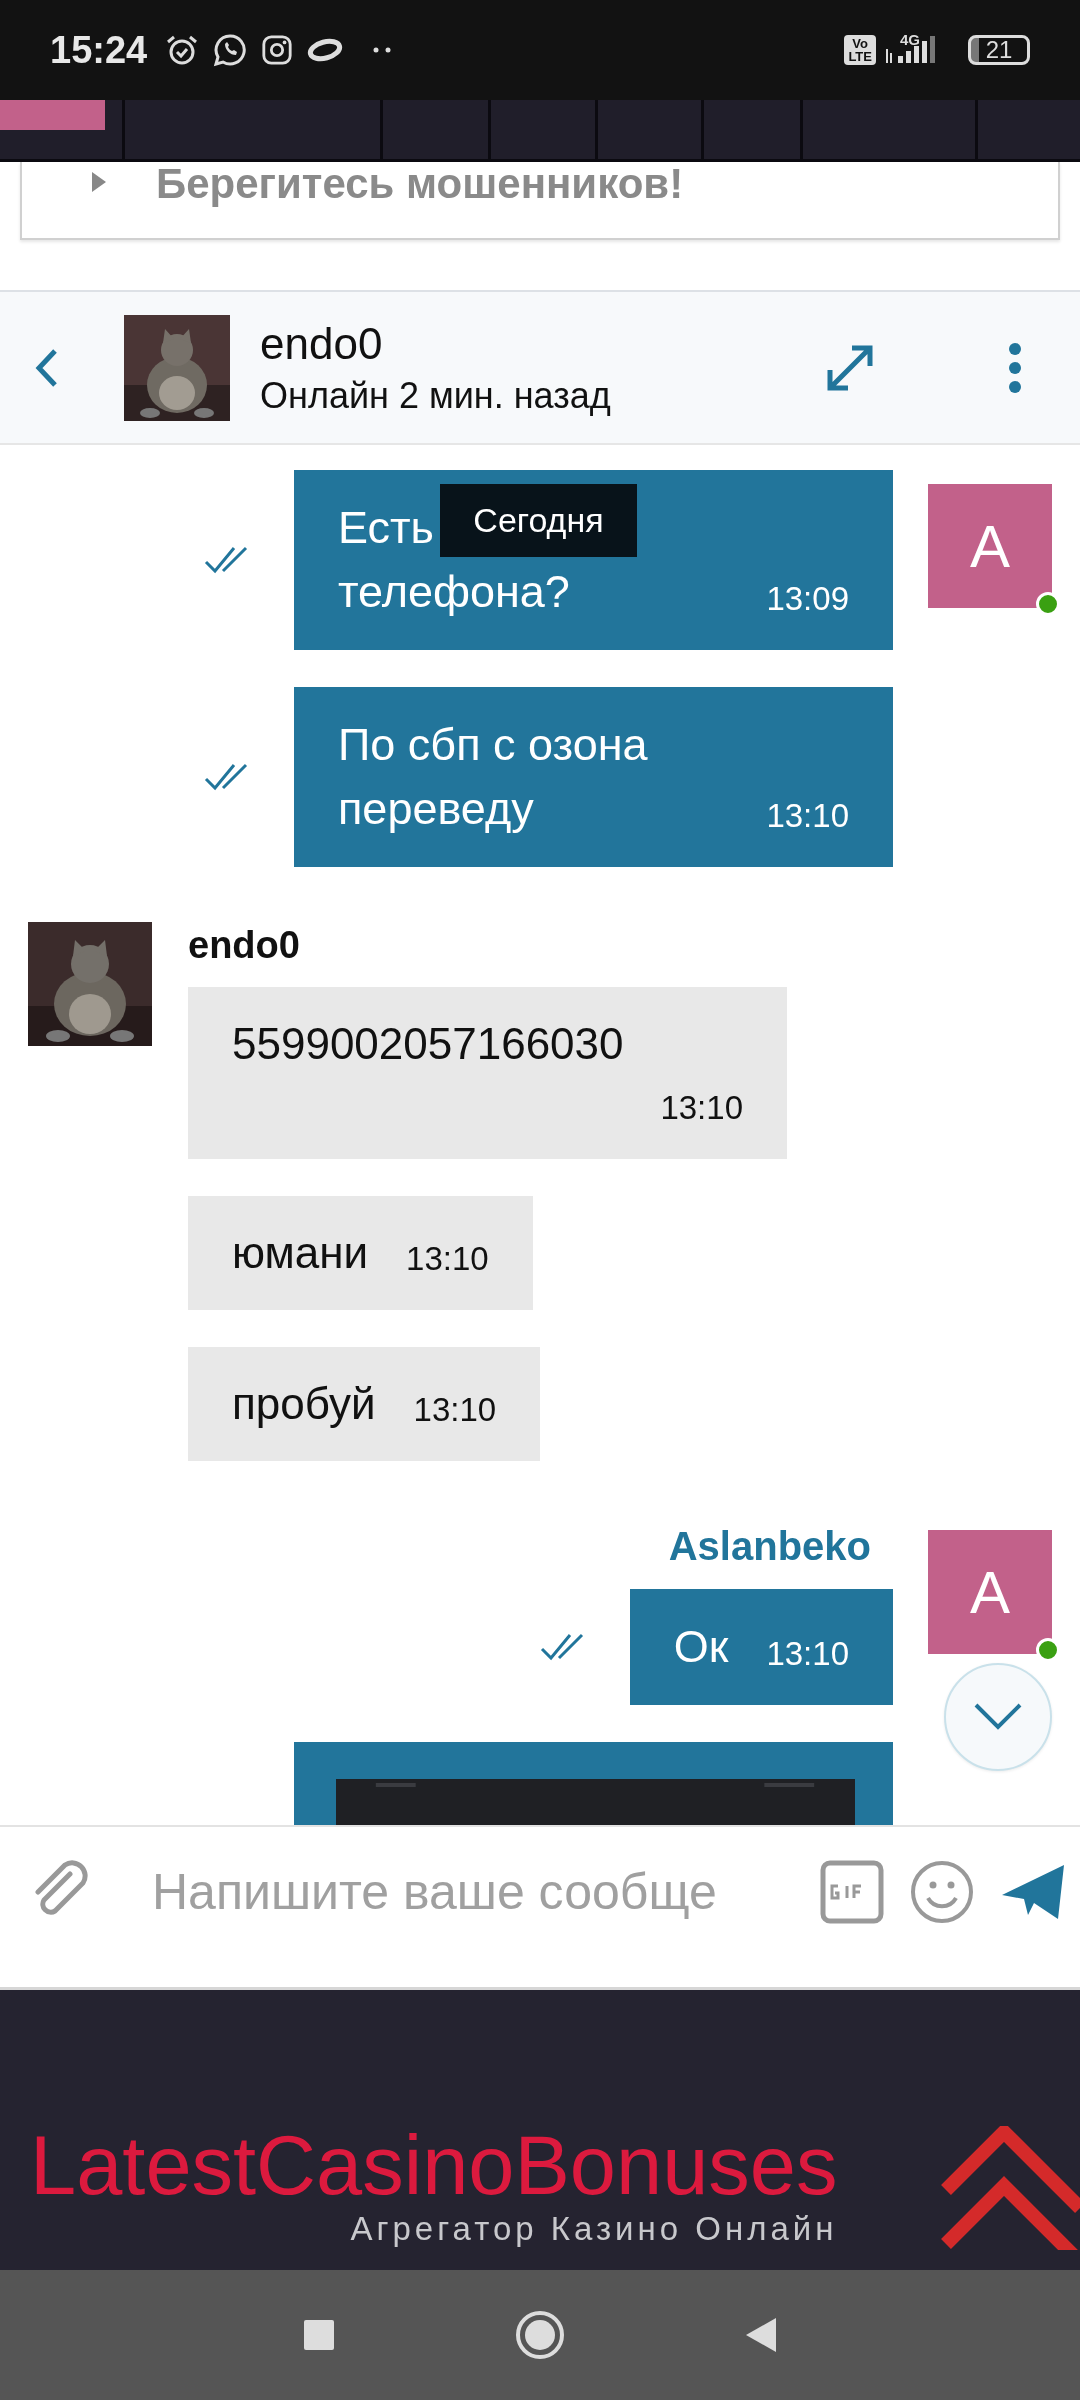 The image size is (1080, 2400). I want to click on network-type: 4G, so click(910, 39).